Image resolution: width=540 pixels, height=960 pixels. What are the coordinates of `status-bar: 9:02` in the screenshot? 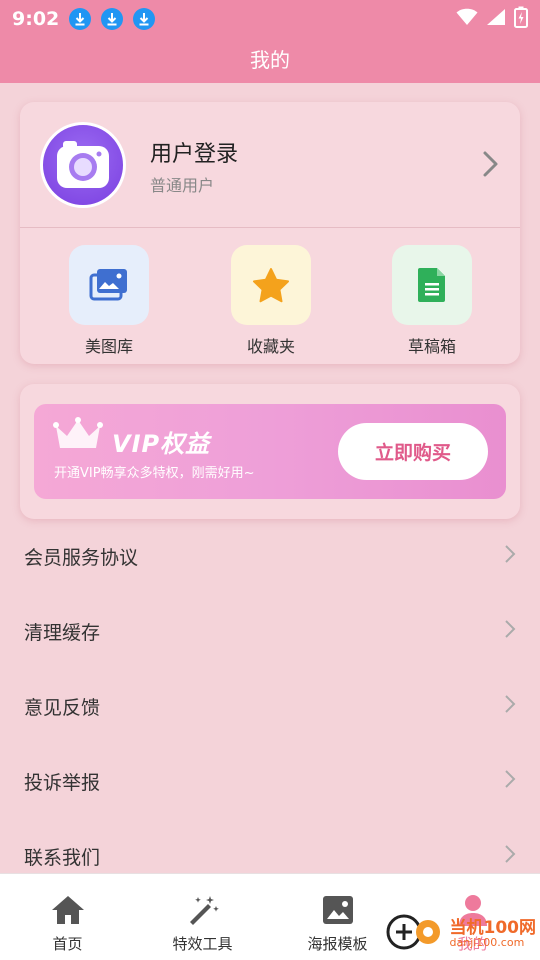 It's located at (270, 19).